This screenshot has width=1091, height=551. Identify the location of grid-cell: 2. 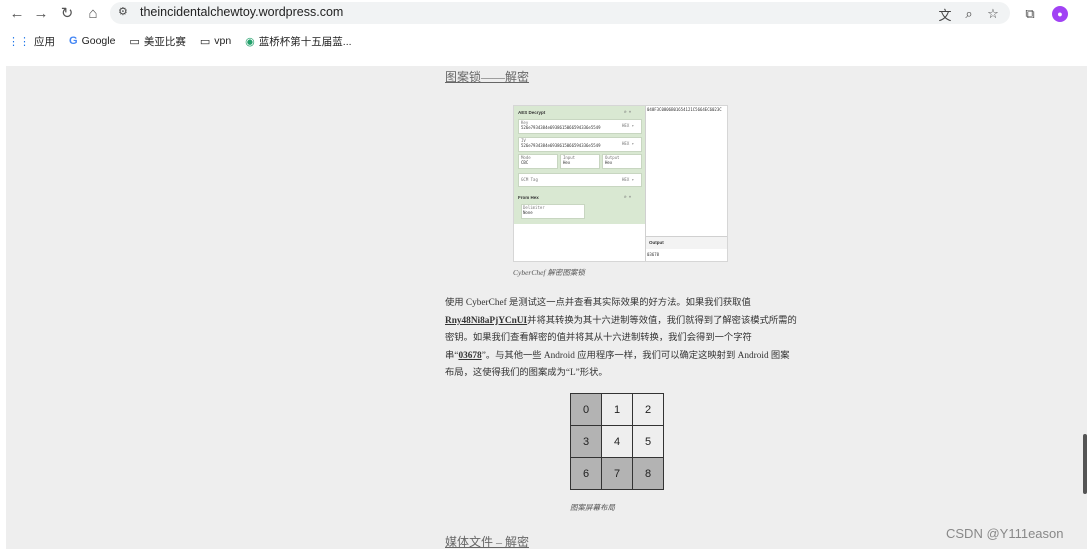
(648, 409).